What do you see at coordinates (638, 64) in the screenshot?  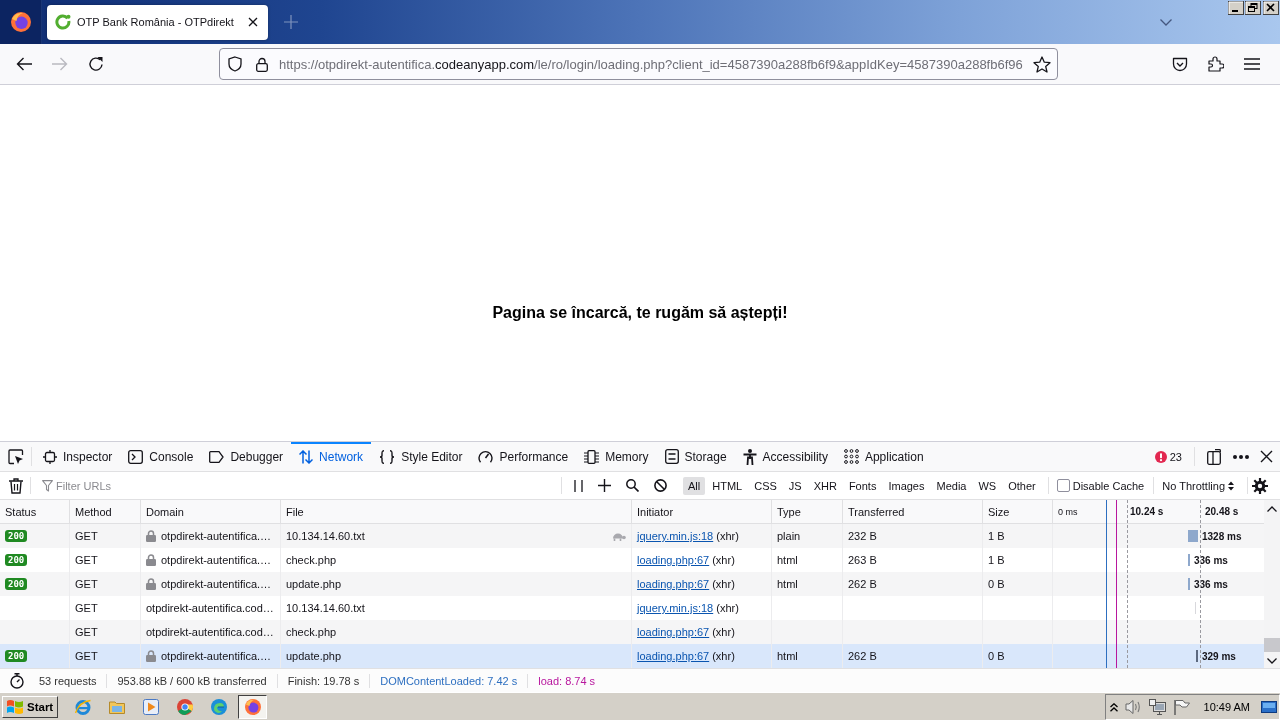 I see `address-bar: https://otpdirekt-autentifica.codeanyapp.com/le/ro/login/loading.php?client_id=4587390a288fb6f9&appIdKey=4587390a288fb6f96` at bounding box center [638, 64].